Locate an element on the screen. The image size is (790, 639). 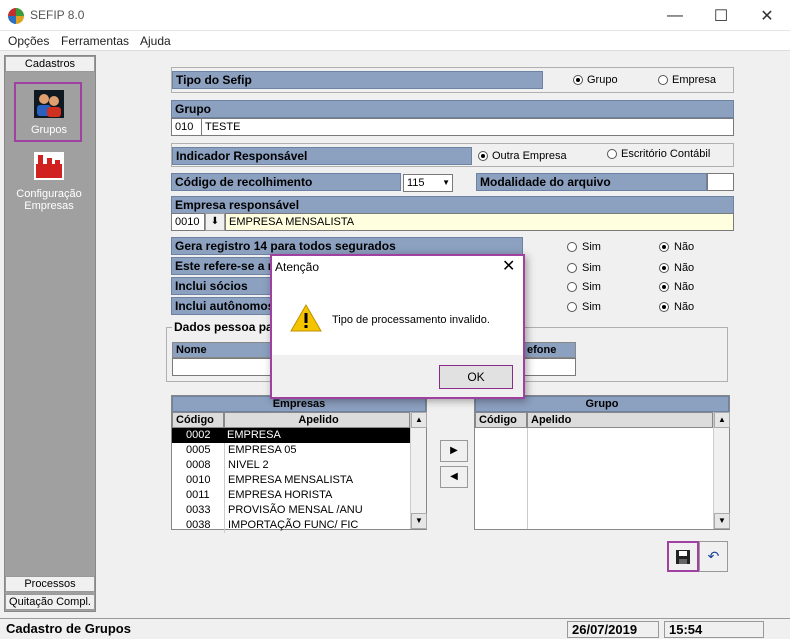
tab-cadastros: Cadastros is located at coordinates (50, 64).